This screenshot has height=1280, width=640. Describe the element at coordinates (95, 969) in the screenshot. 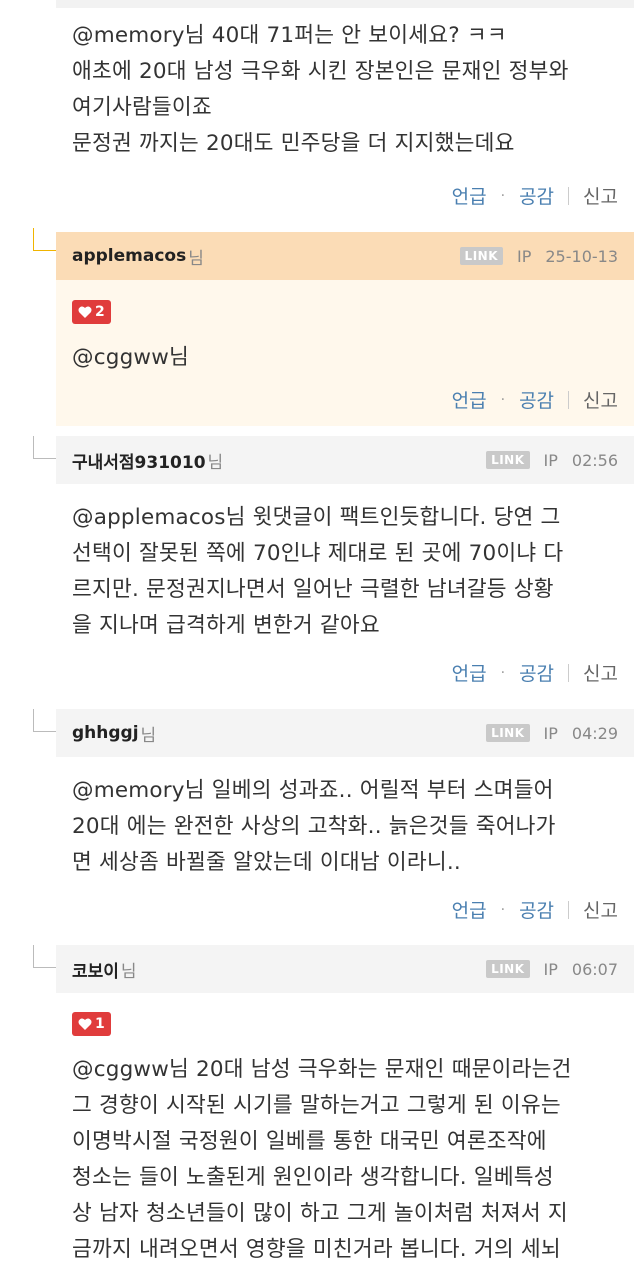

I see `author-name: 코보이` at that location.